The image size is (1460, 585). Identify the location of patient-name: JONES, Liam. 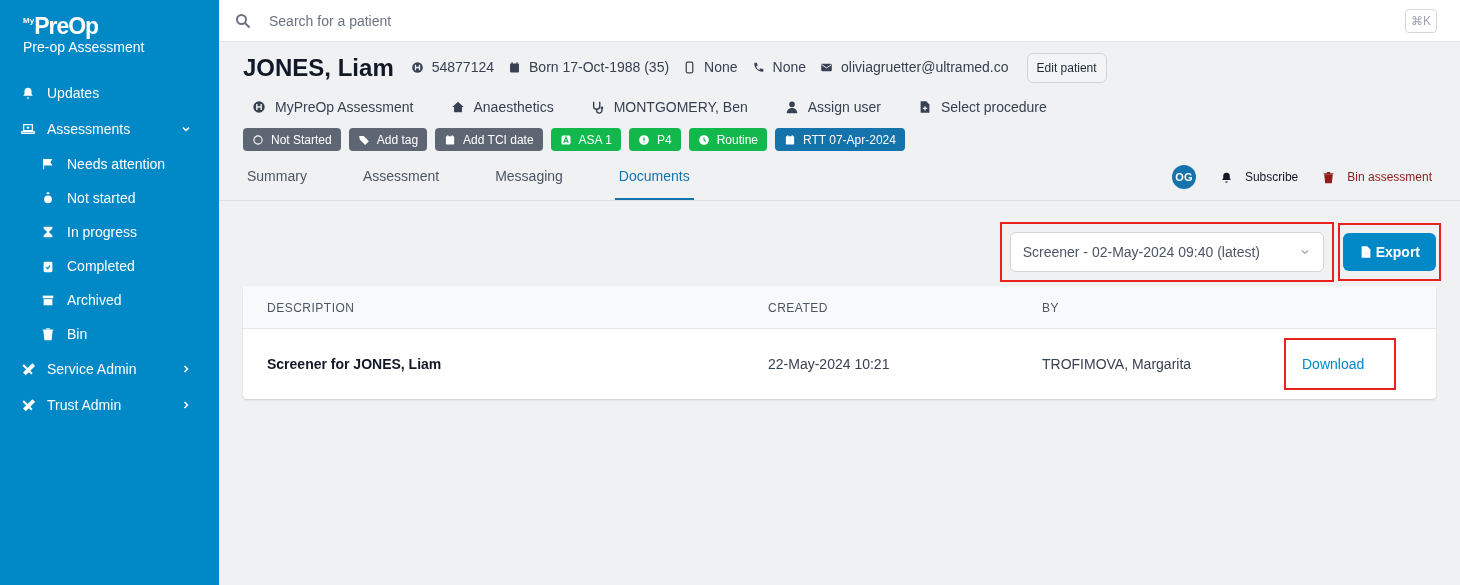
(318, 67).